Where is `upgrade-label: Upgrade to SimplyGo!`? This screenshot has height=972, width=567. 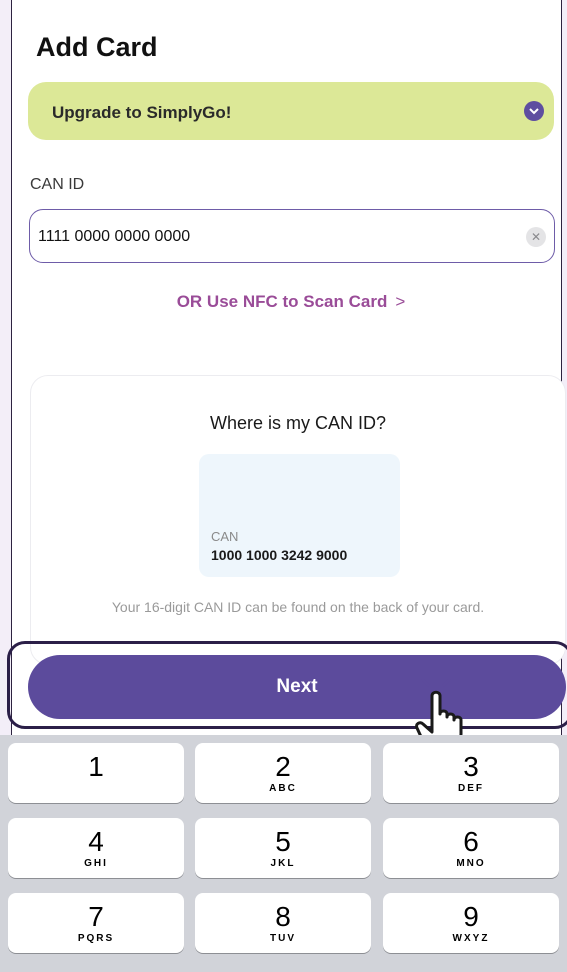 upgrade-label: Upgrade to SimplyGo! is located at coordinates (142, 112).